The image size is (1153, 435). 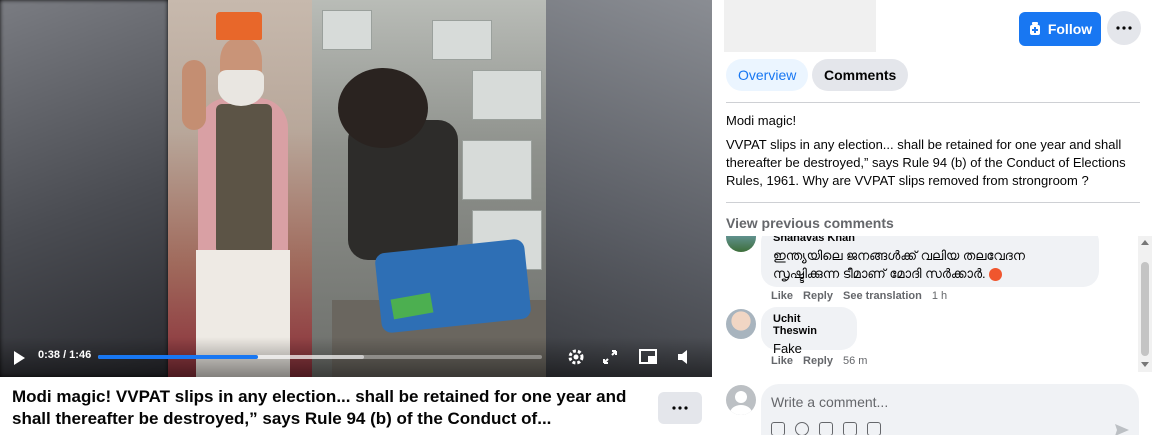 What do you see at coordinates (240, 188) in the screenshot?
I see `video-frame-left` at bounding box center [240, 188].